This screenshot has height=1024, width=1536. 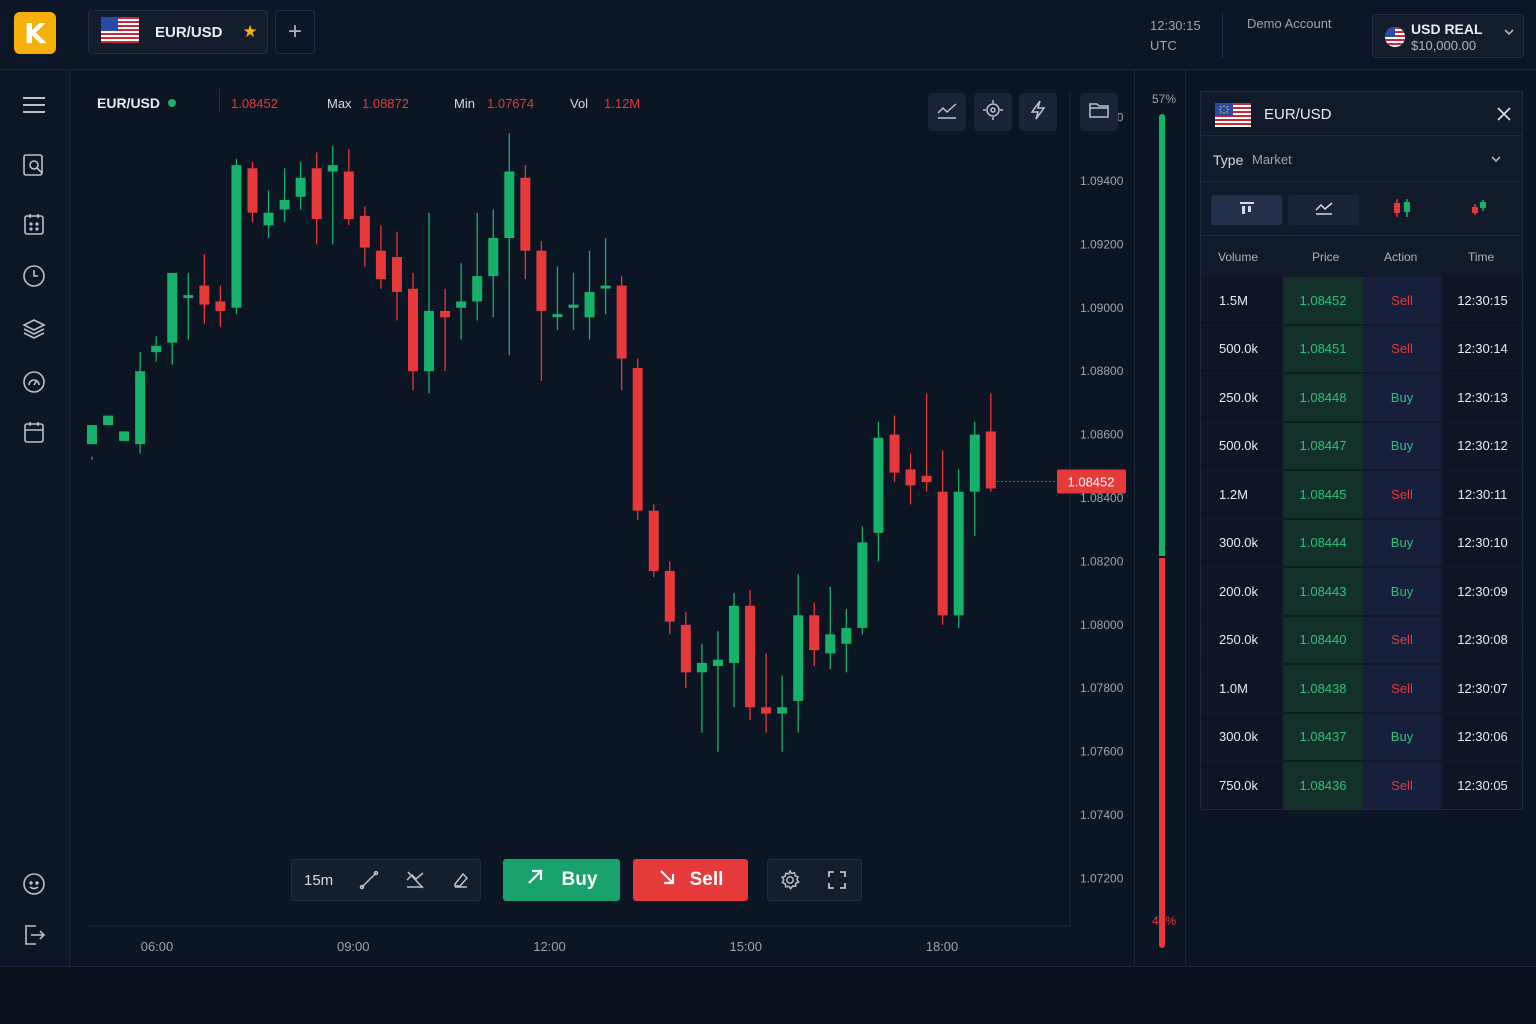 What do you see at coordinates (1099, 112) in the screenshot?
I see `folder-button` at bounding box center [1099, 112].